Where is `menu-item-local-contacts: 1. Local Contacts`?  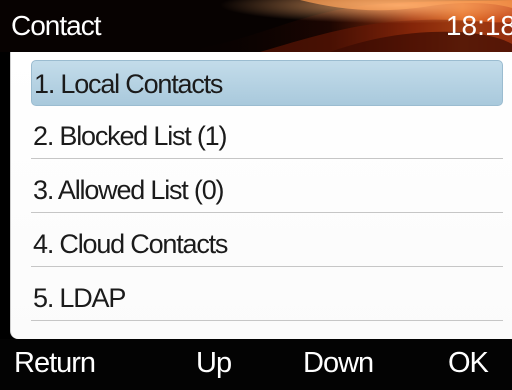
menu-item-local-contacts: 1. Local Contacts is located at coordinates (267, 83).